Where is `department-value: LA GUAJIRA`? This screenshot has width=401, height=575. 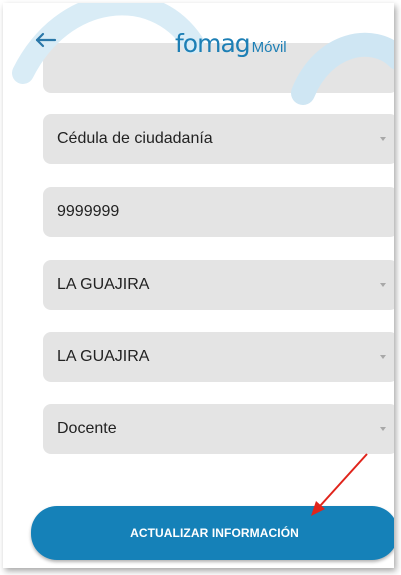 department-value: LA GUAJIRA is located at coordinates (103, 284).